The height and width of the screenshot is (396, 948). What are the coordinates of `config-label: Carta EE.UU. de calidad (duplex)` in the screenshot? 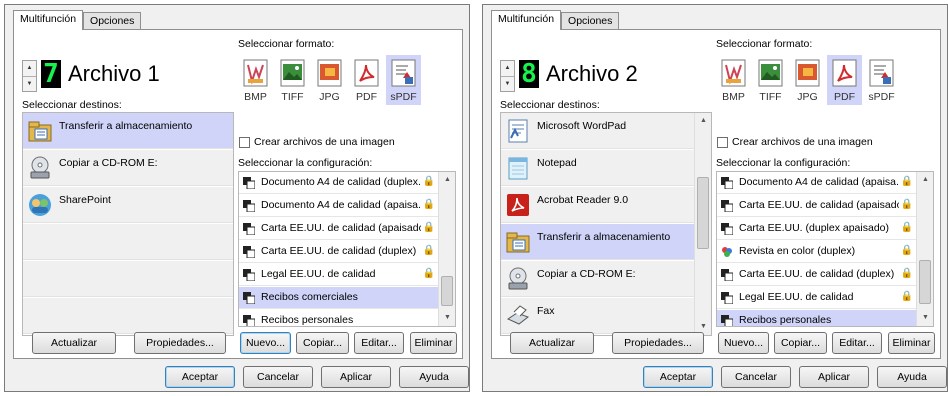 It's located at (817, 274).